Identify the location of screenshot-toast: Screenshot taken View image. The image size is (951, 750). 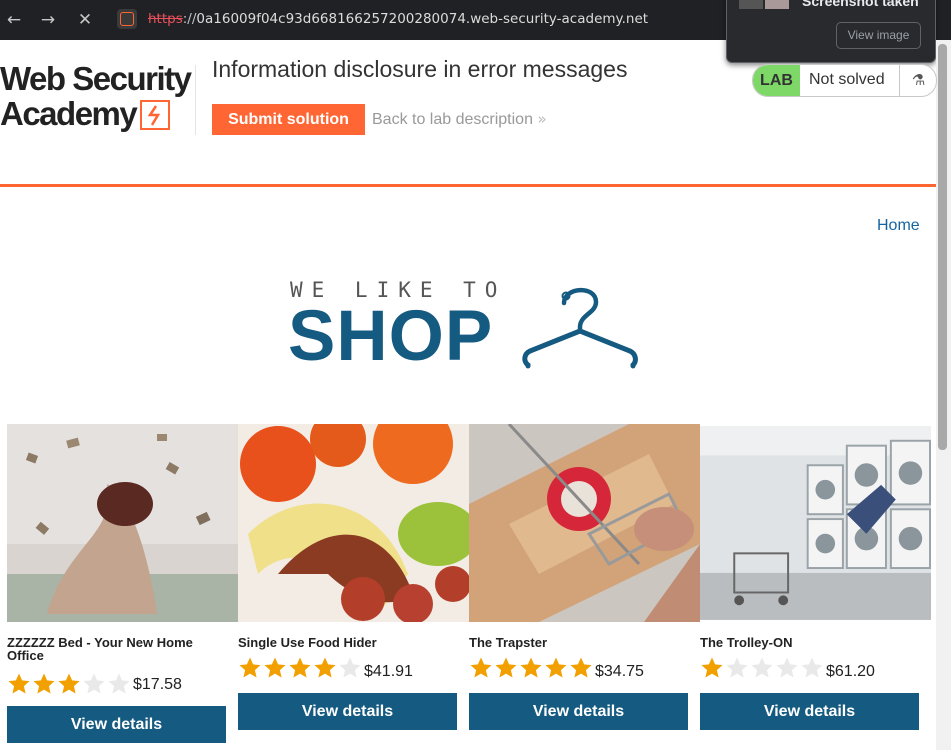
(831, 31).